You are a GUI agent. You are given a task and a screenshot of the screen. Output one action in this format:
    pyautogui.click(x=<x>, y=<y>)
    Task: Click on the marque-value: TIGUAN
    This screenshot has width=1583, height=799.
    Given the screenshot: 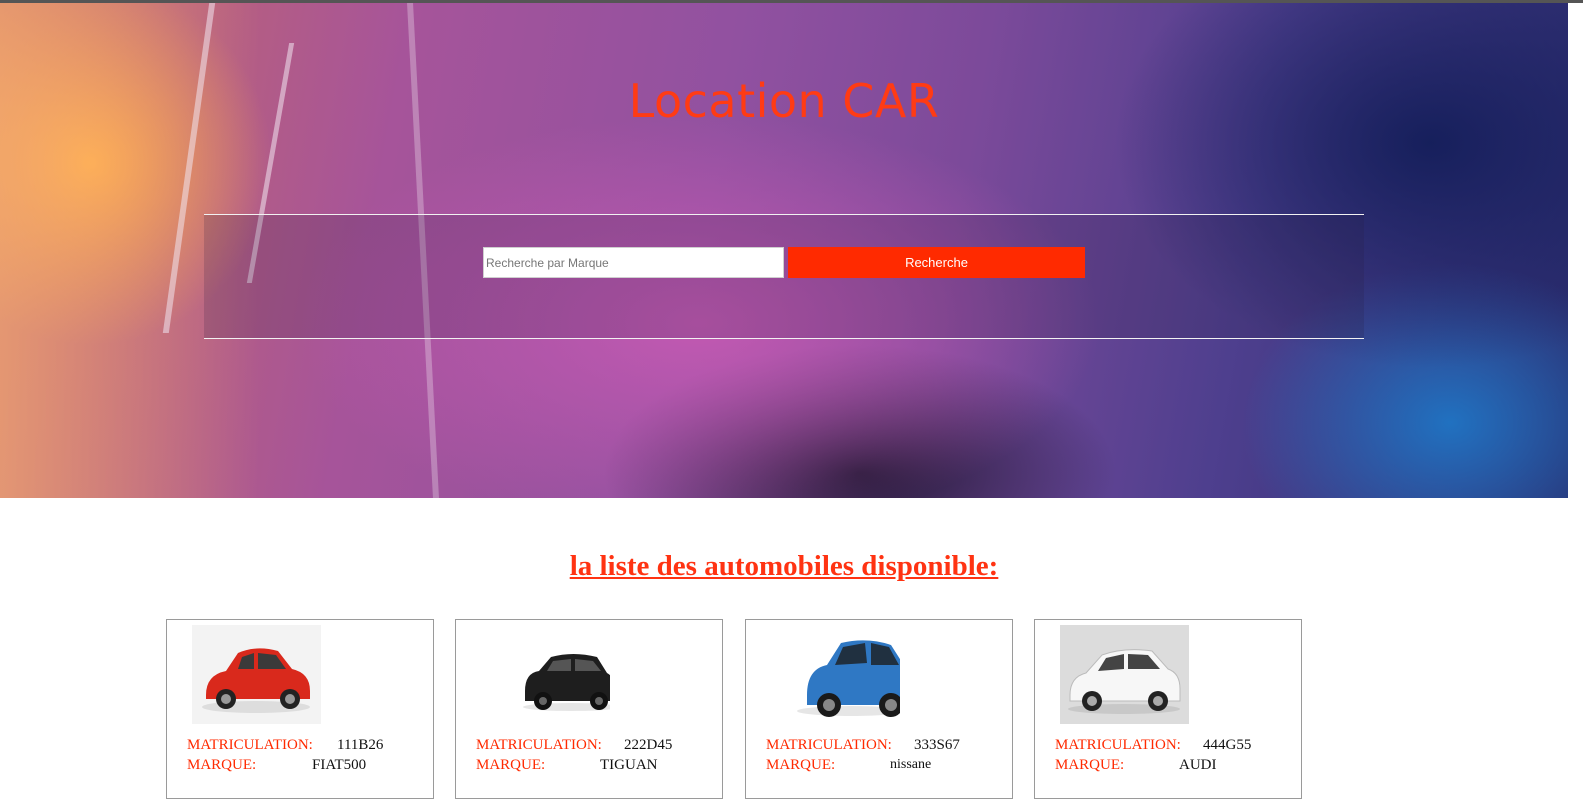 What is the action you would take?
    pyautogui.click(x=629, y=765)
    